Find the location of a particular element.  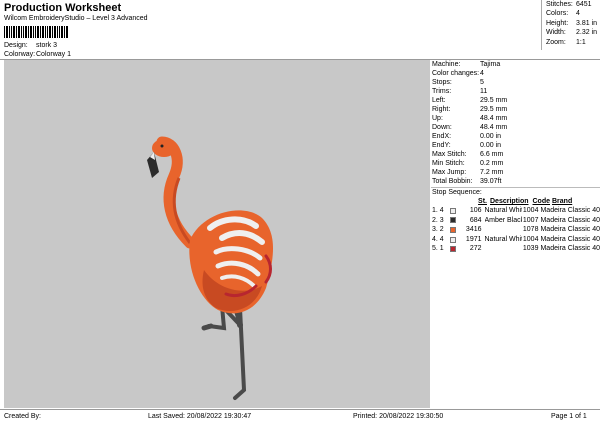

info-row: EndX: 0.00 in is located at coordinates (467, 136).